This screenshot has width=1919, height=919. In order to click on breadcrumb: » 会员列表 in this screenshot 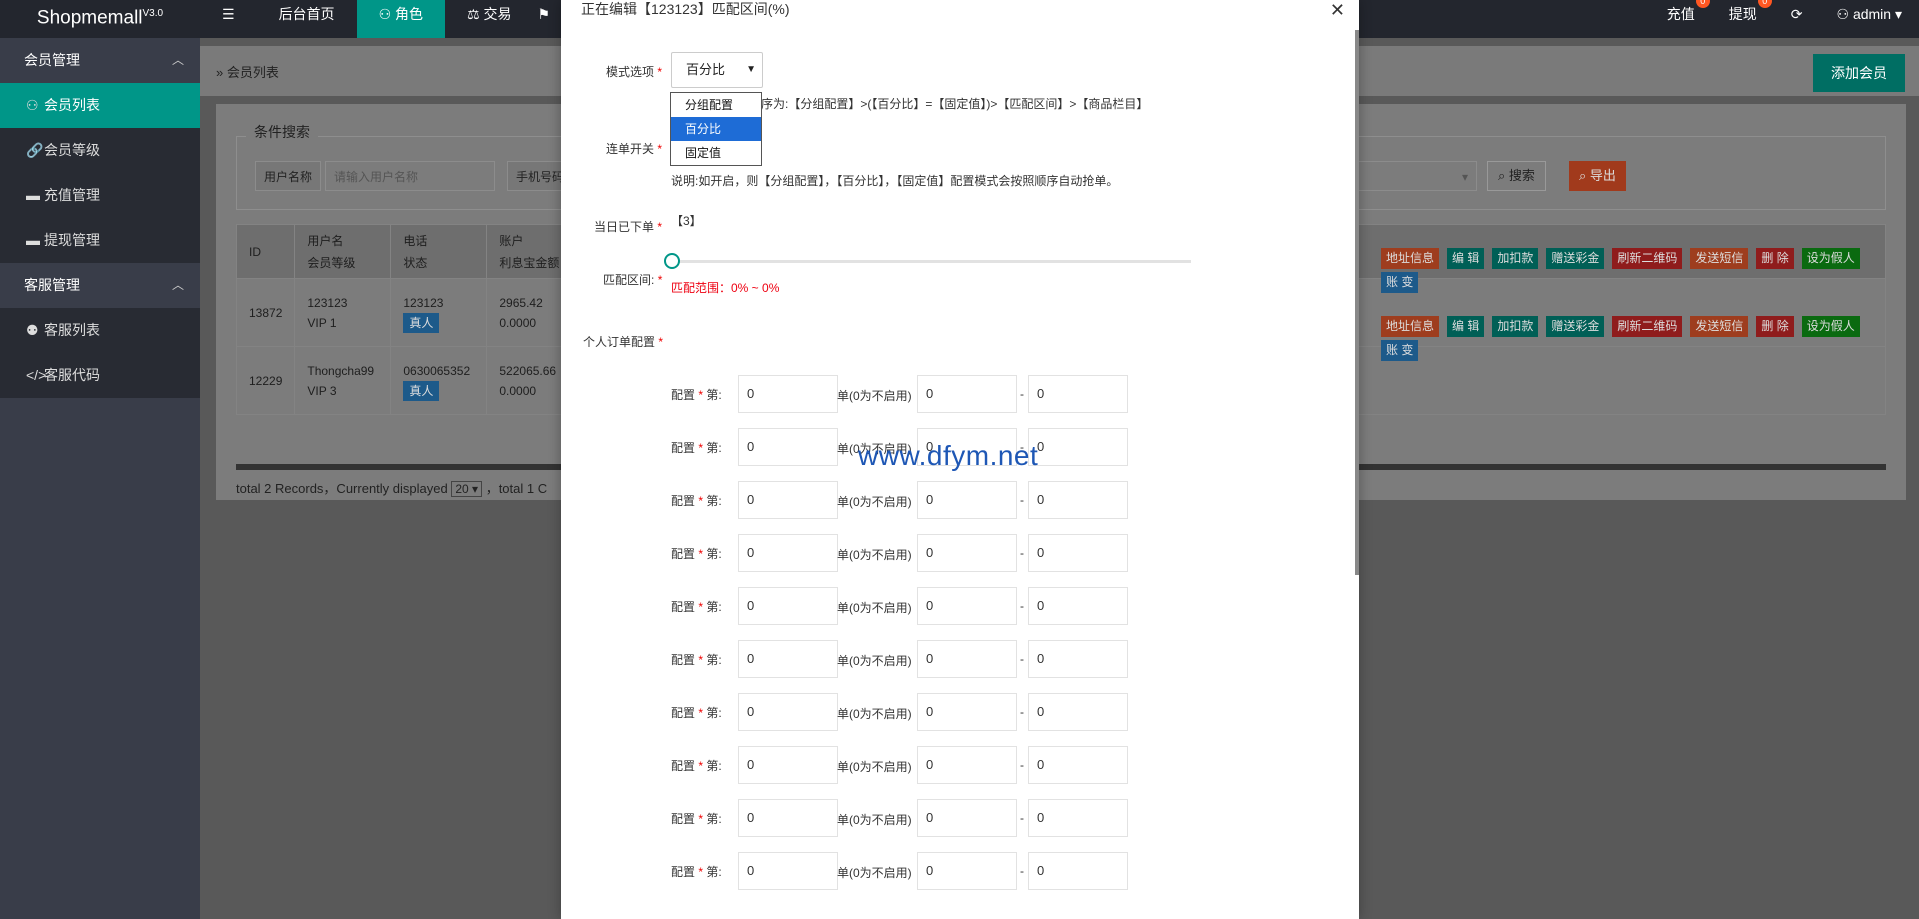, I will do `click(247, 72)`.